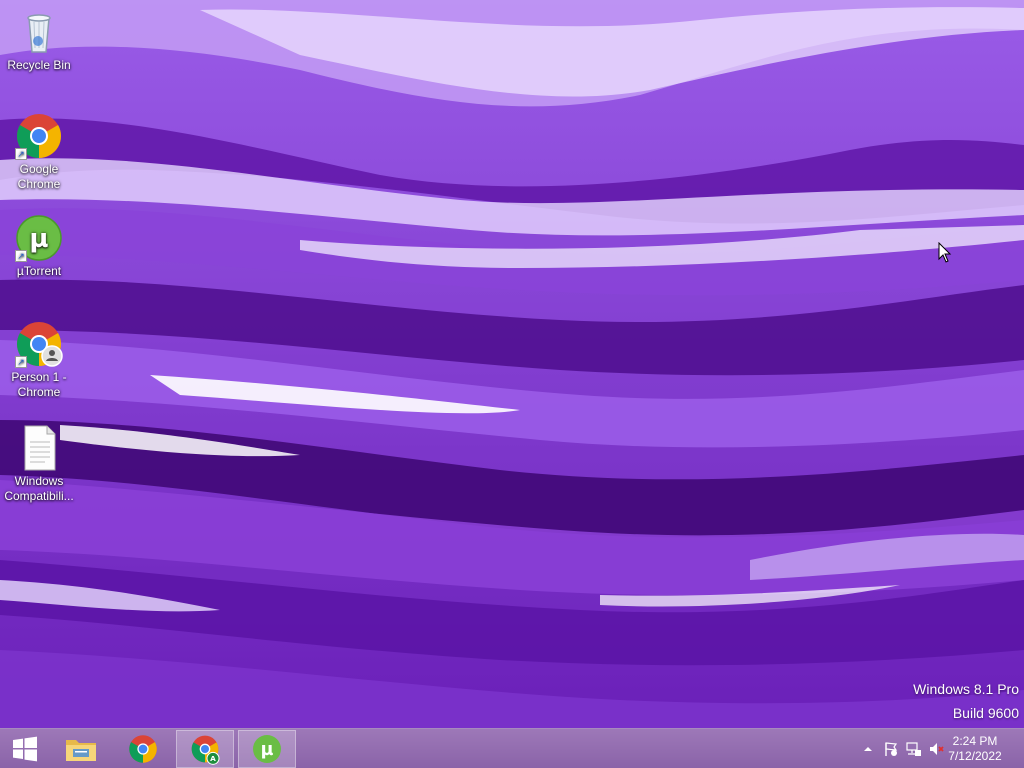 The width and height of the screenshot is (1024, 768). Describe the element at coordinates (39, 448) in the screenshot. I see `document-icon` at that location.